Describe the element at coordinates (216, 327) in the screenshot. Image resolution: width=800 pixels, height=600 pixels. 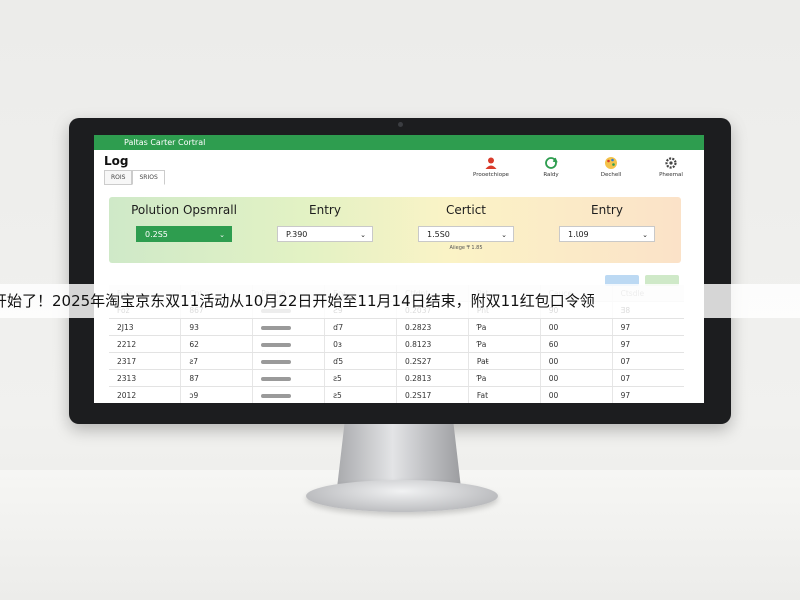
I see `table-cell: 93` at that location.